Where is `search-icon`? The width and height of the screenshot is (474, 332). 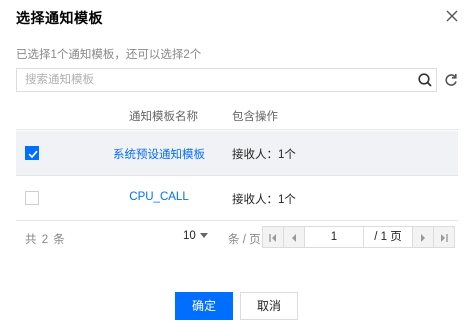 search-icon is located at coordinates (425, 80).